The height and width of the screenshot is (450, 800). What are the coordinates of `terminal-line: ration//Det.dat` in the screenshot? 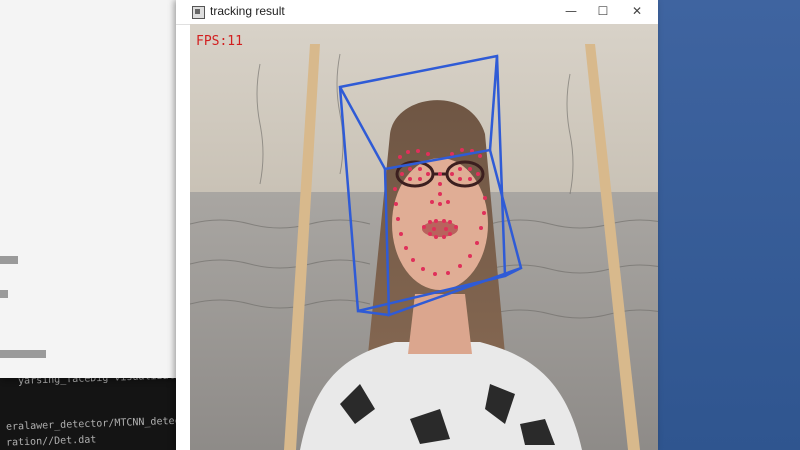 It's located at (51, 441).